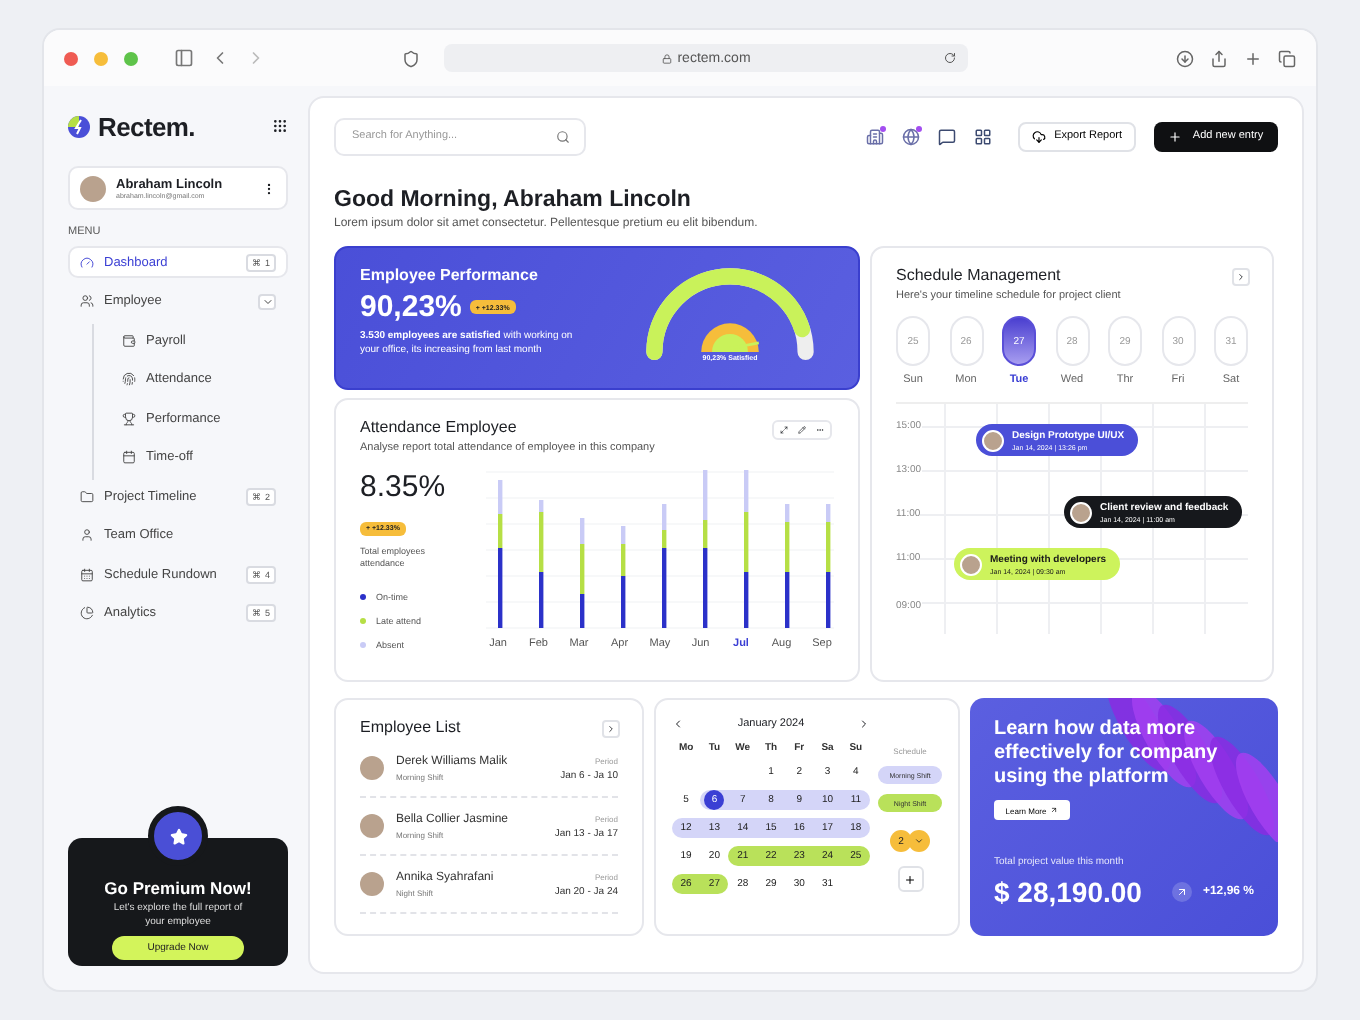  Describe the element at coordinates (1107, 754) in the screenshot. I see `promo-title: Learn how data more effectively for company using the platform` at that location.